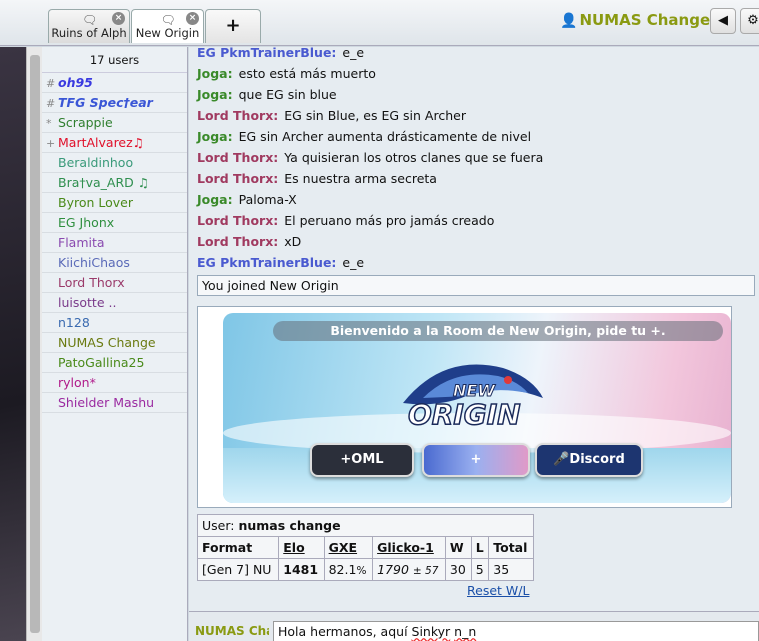 This screenshot has height=641, width=759. I want to click on user-name: Beraldinhoo, so click(96, 162).